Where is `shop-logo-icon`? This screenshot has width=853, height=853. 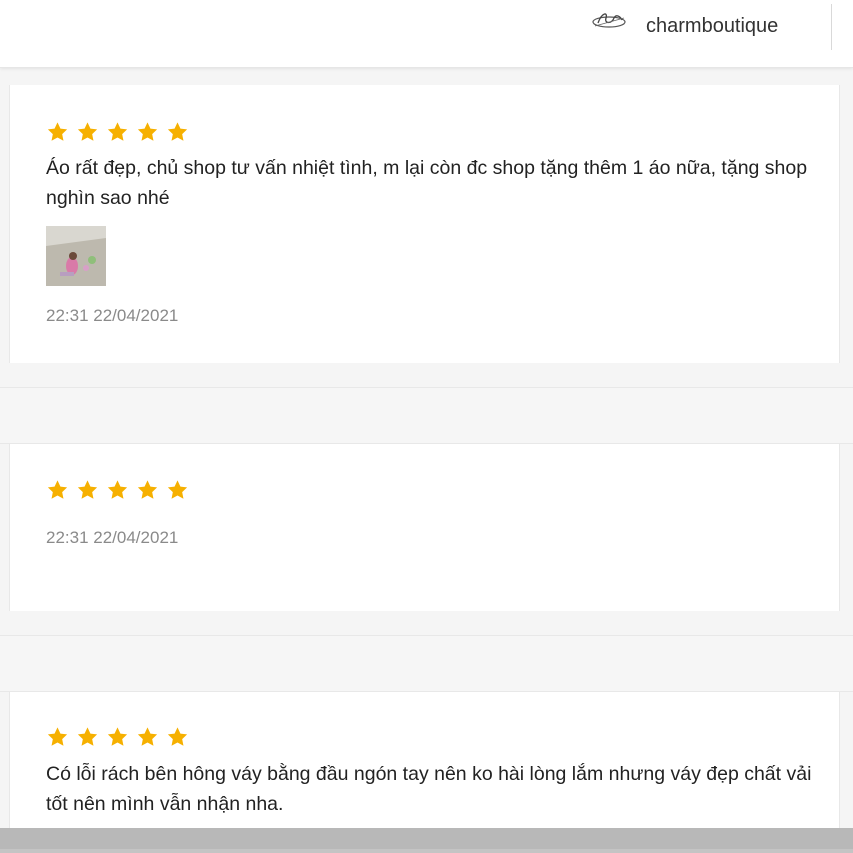
shop-logo-icon is located at coordinates (609, 20).